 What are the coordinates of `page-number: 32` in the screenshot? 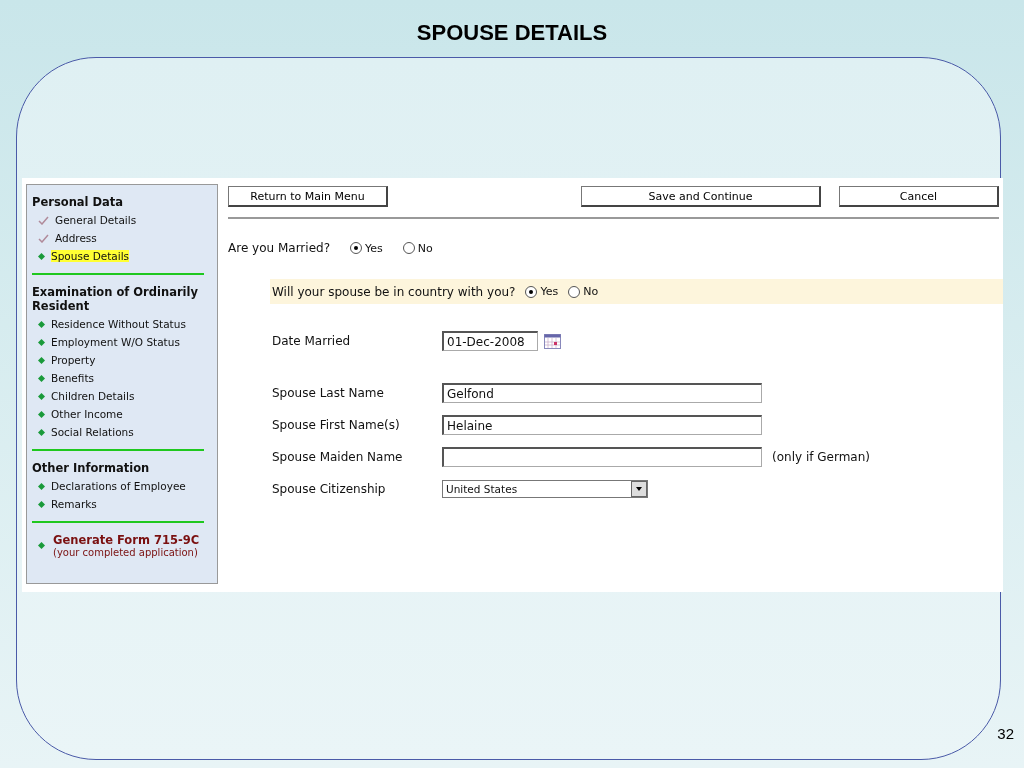 It's located at (1005, 733).